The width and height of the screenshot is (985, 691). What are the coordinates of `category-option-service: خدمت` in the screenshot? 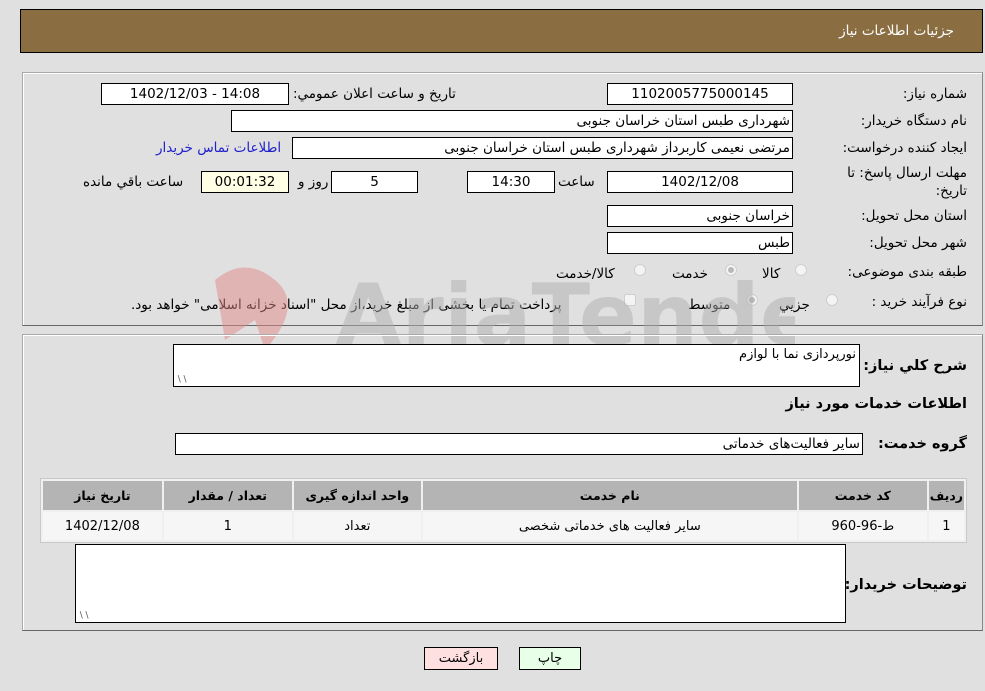 It's located at (690, 274).